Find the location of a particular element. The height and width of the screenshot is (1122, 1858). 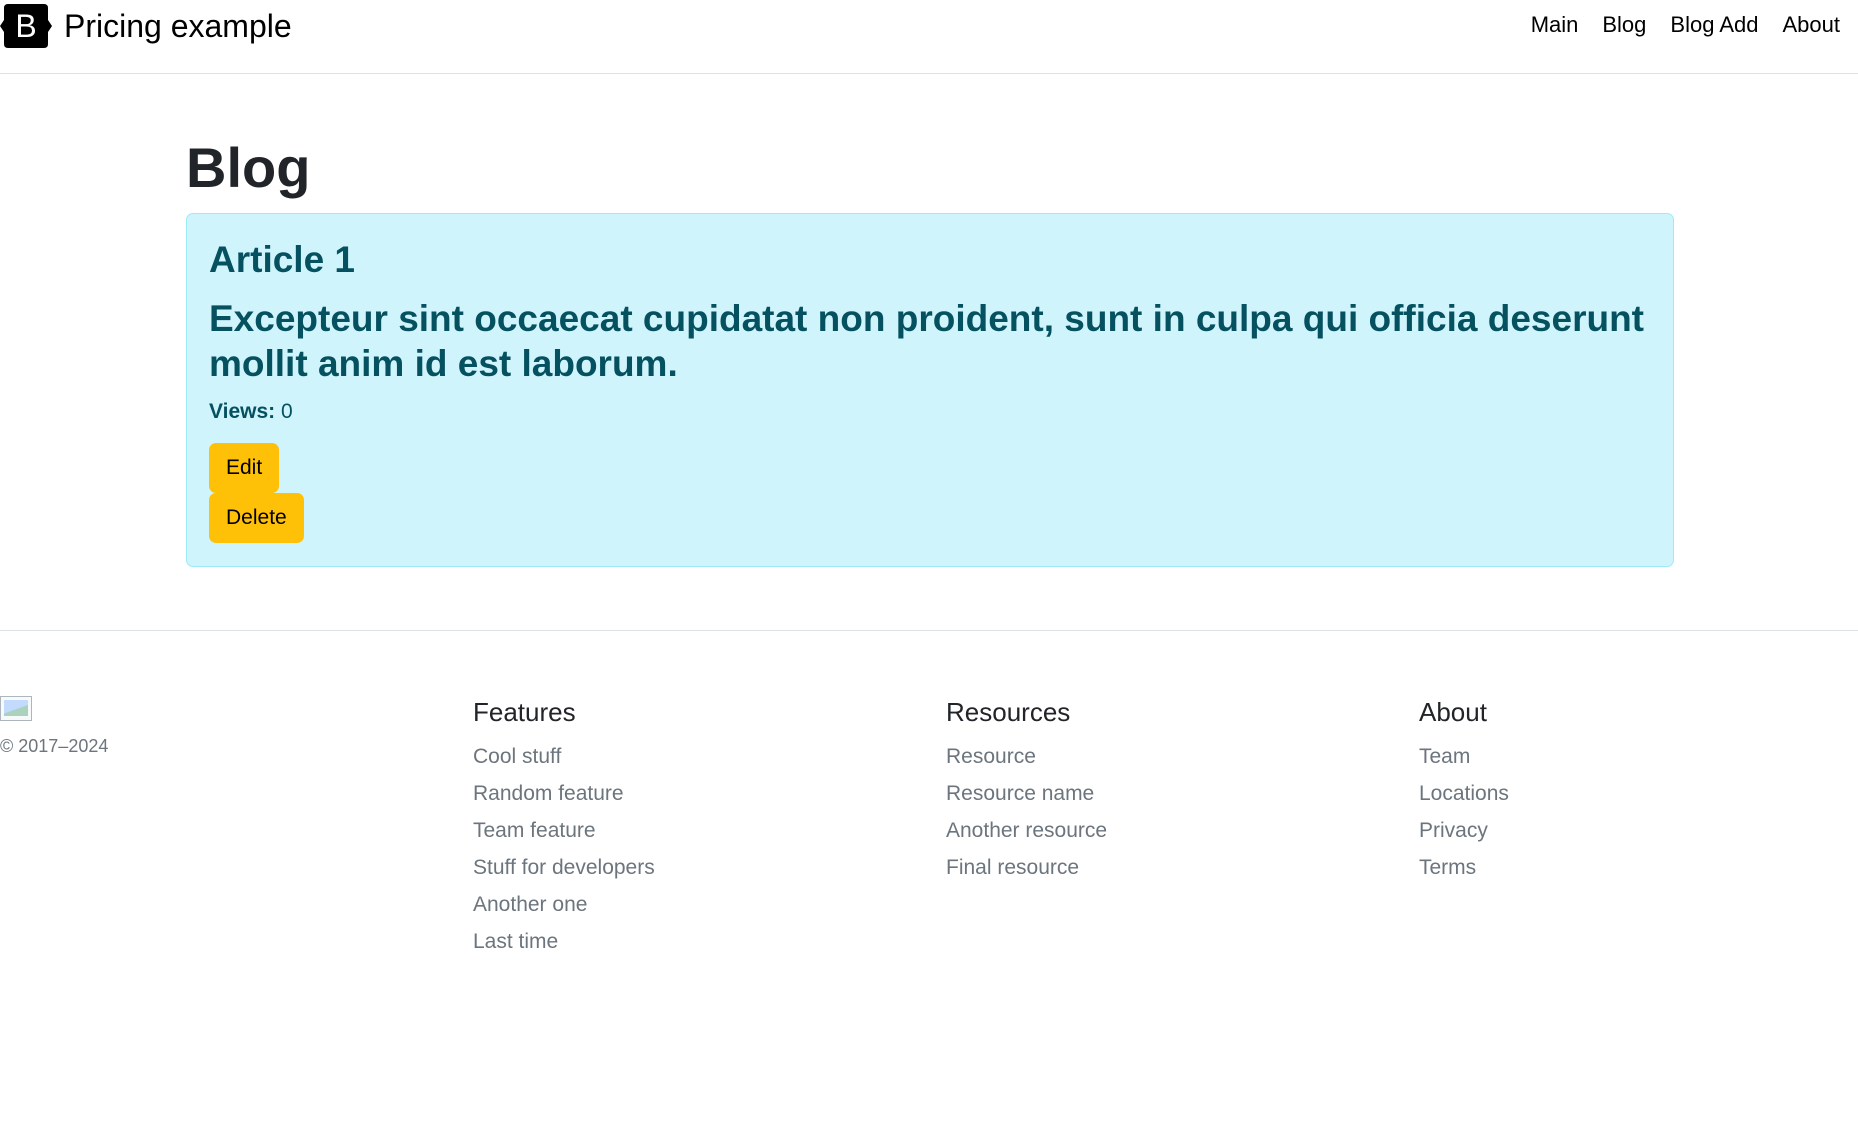

nav-link-main: Main is located at coordinates (1555, 25).